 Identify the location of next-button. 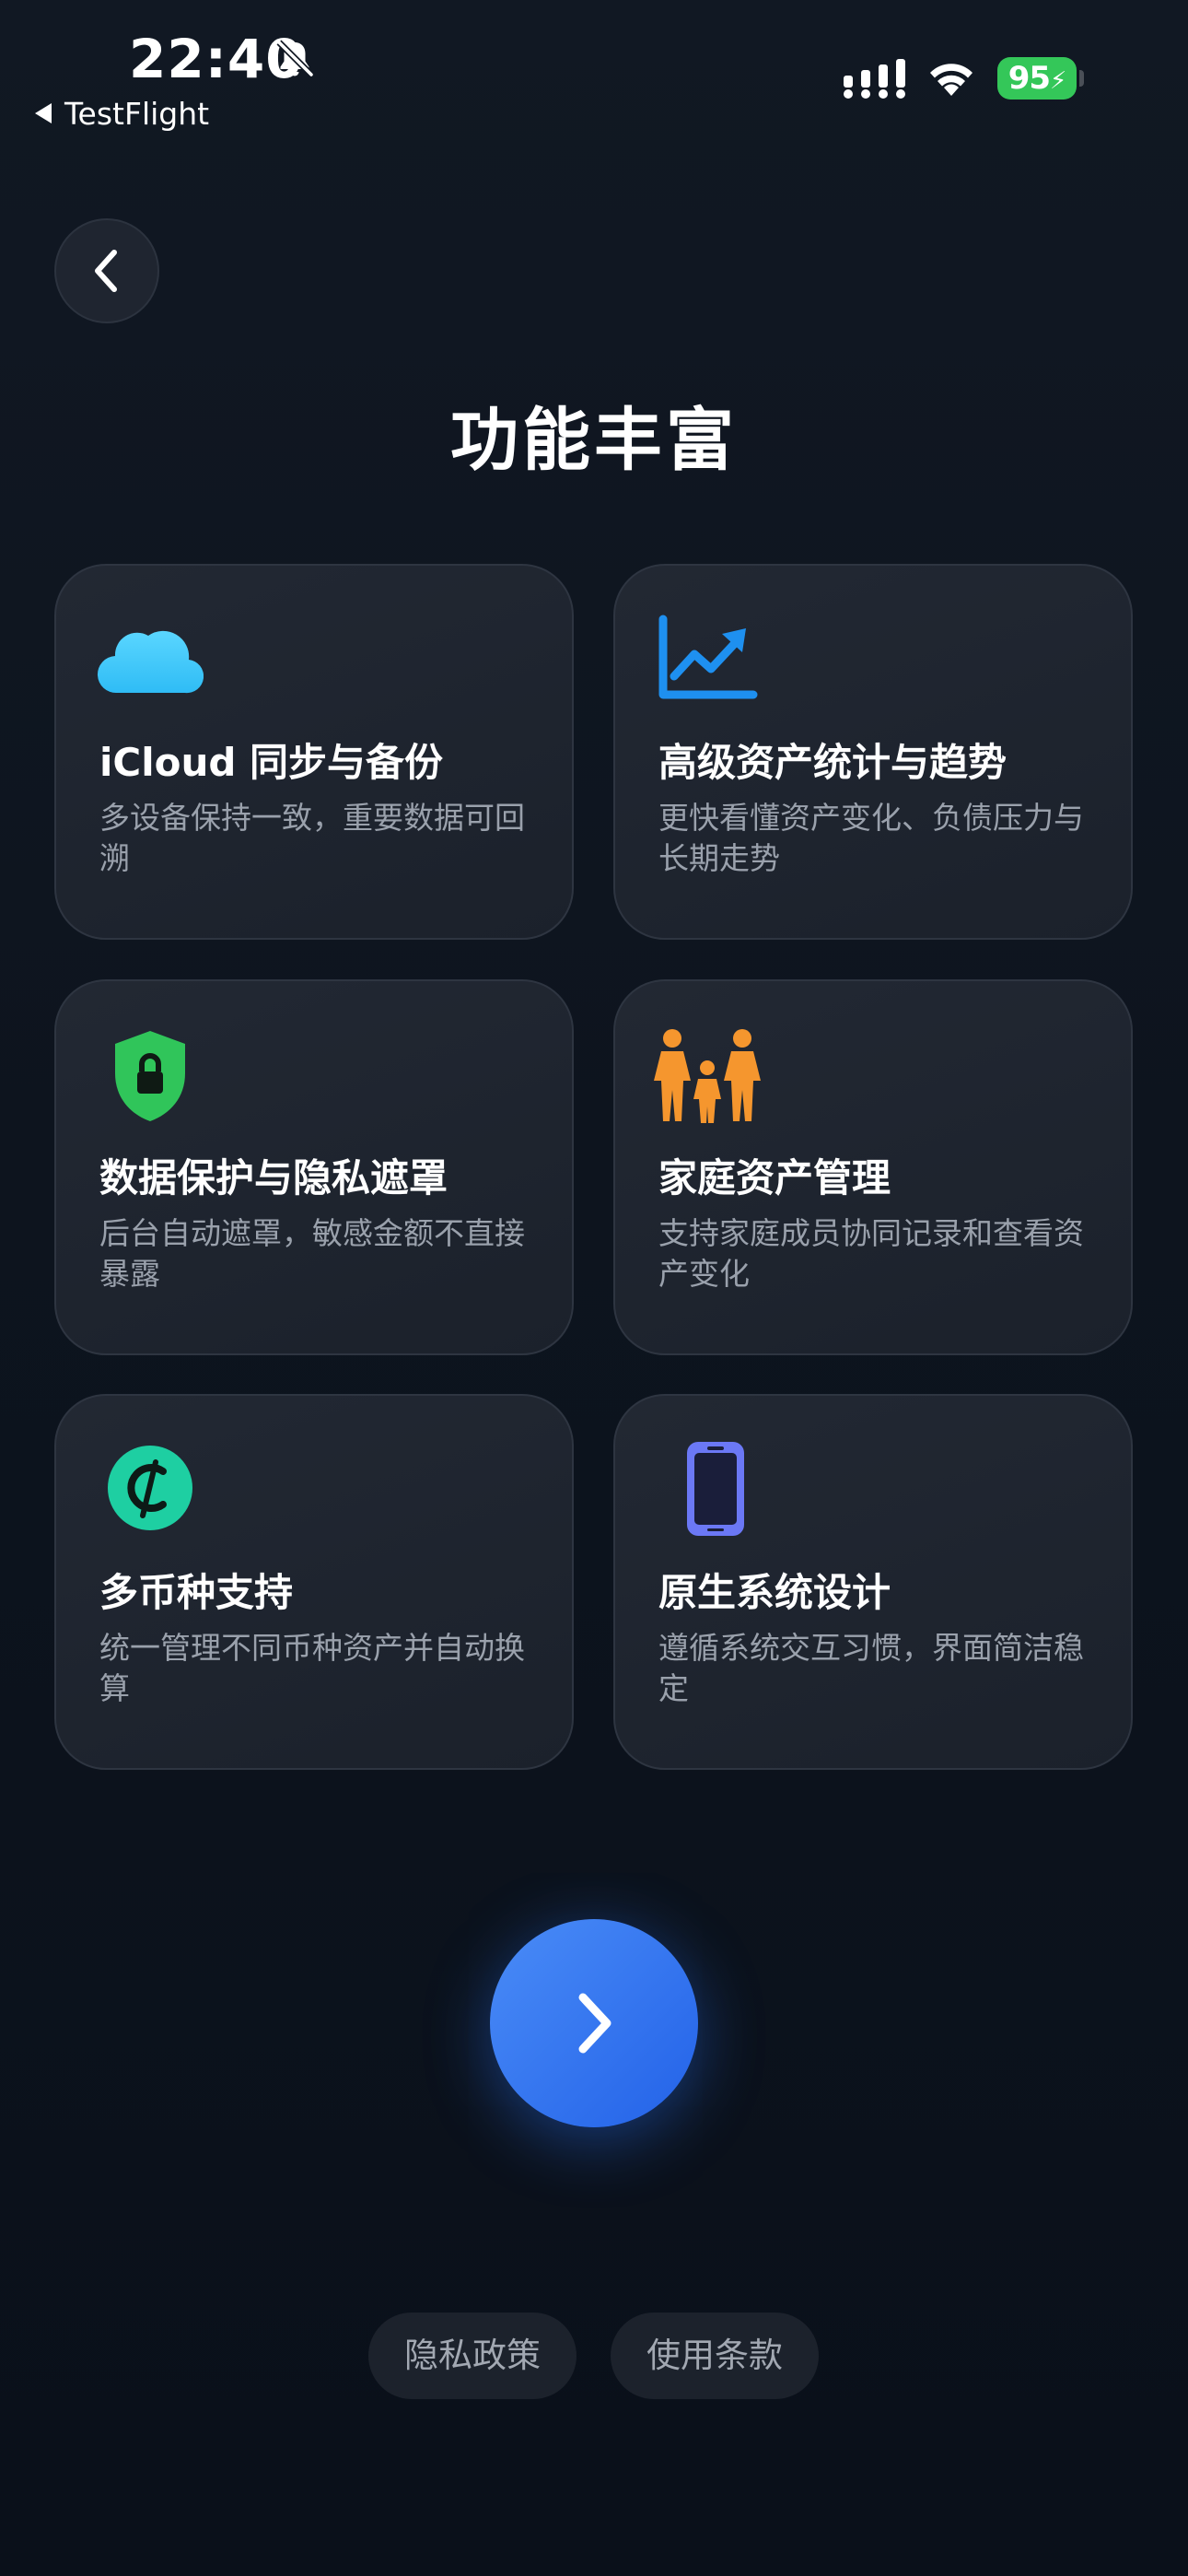
(594, 2023).